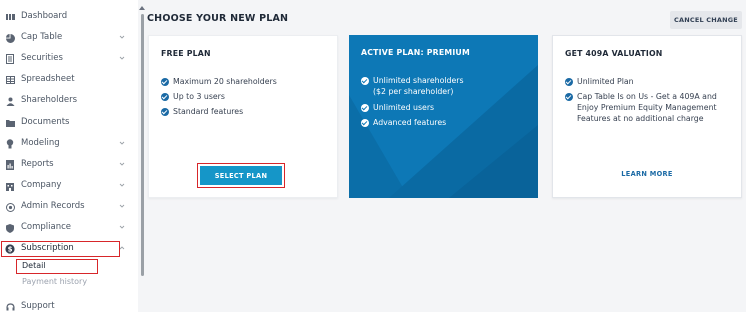 This screenshot has width=746, height=312. I want to click on select-plan-button: SELECT PLAN, so click(241, 175).